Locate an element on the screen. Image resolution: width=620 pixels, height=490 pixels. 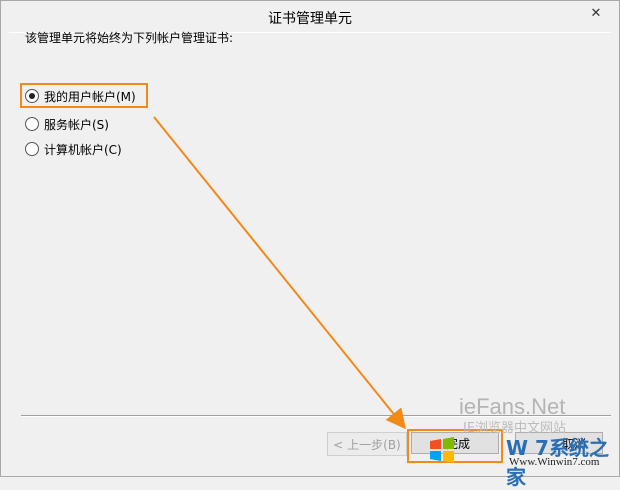
watermark-site-url: Www.Winwin7.com is located at coordinates (554, 462).